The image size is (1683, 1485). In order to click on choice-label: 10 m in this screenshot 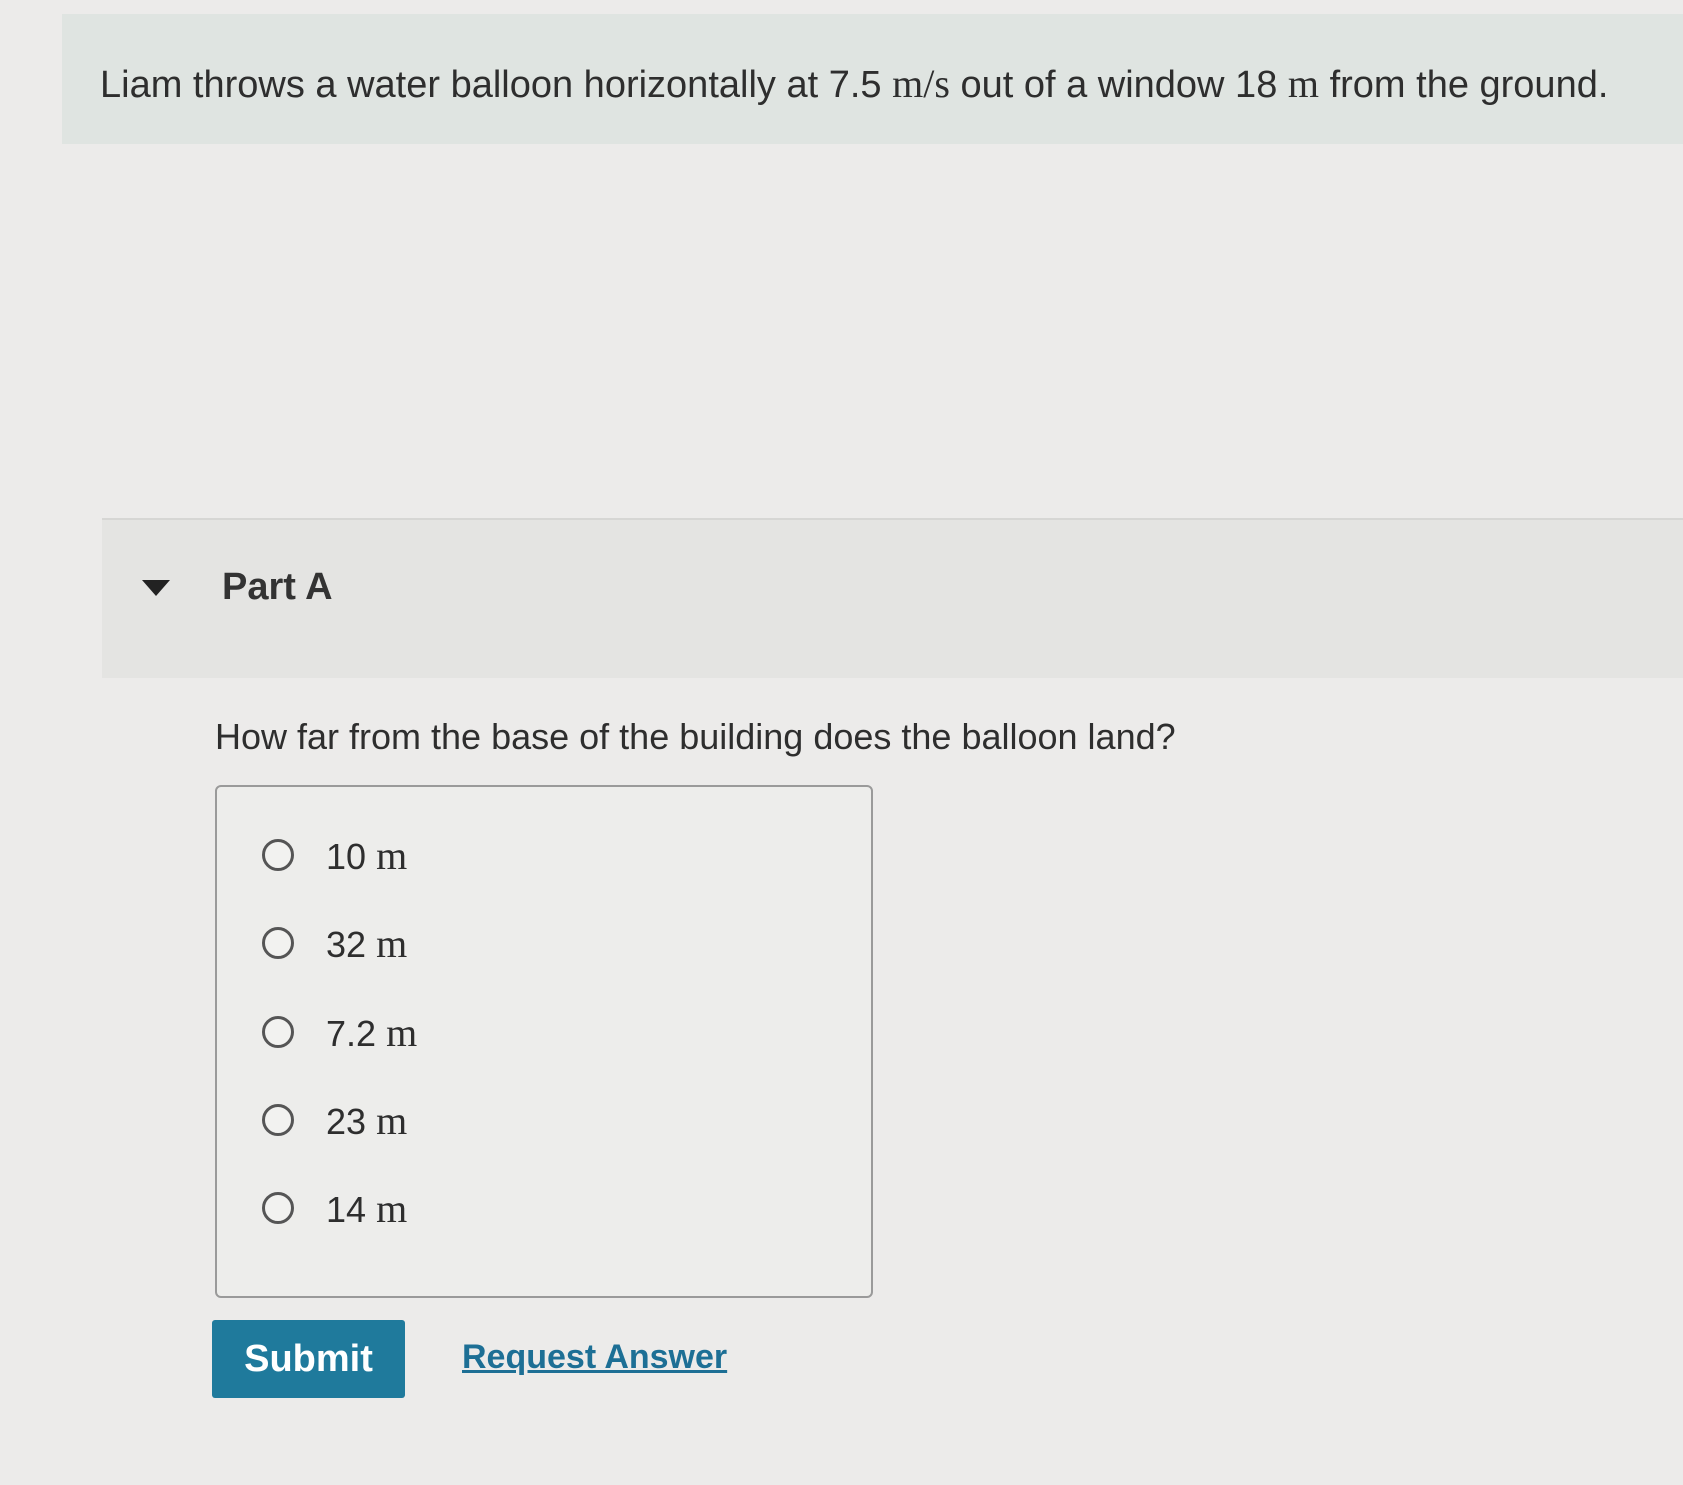, I will do `click(367, 855)`.